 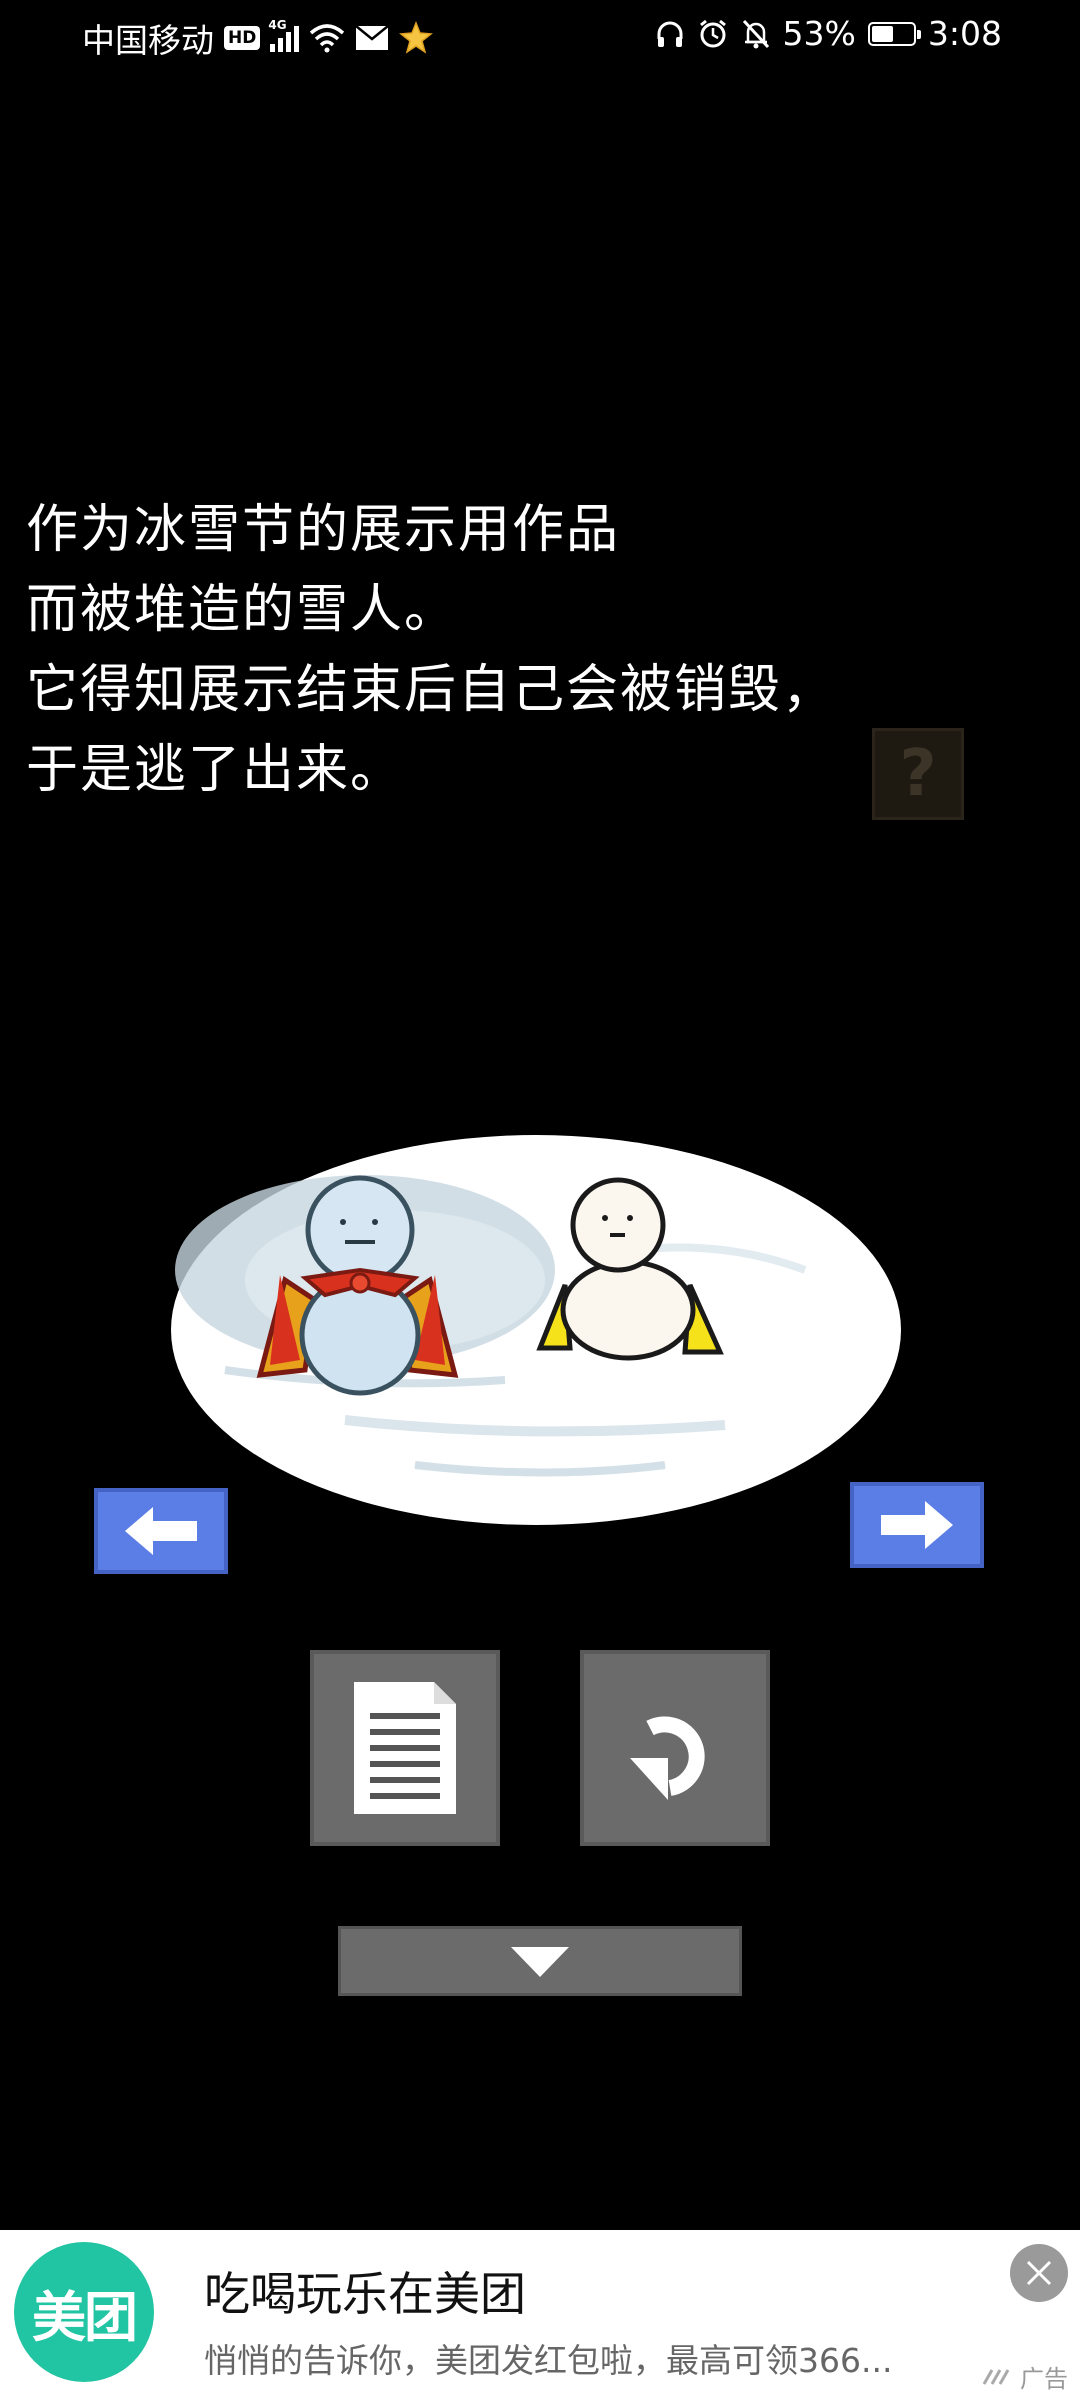 I want to click on battery-fill, so click(x=882, y=33).